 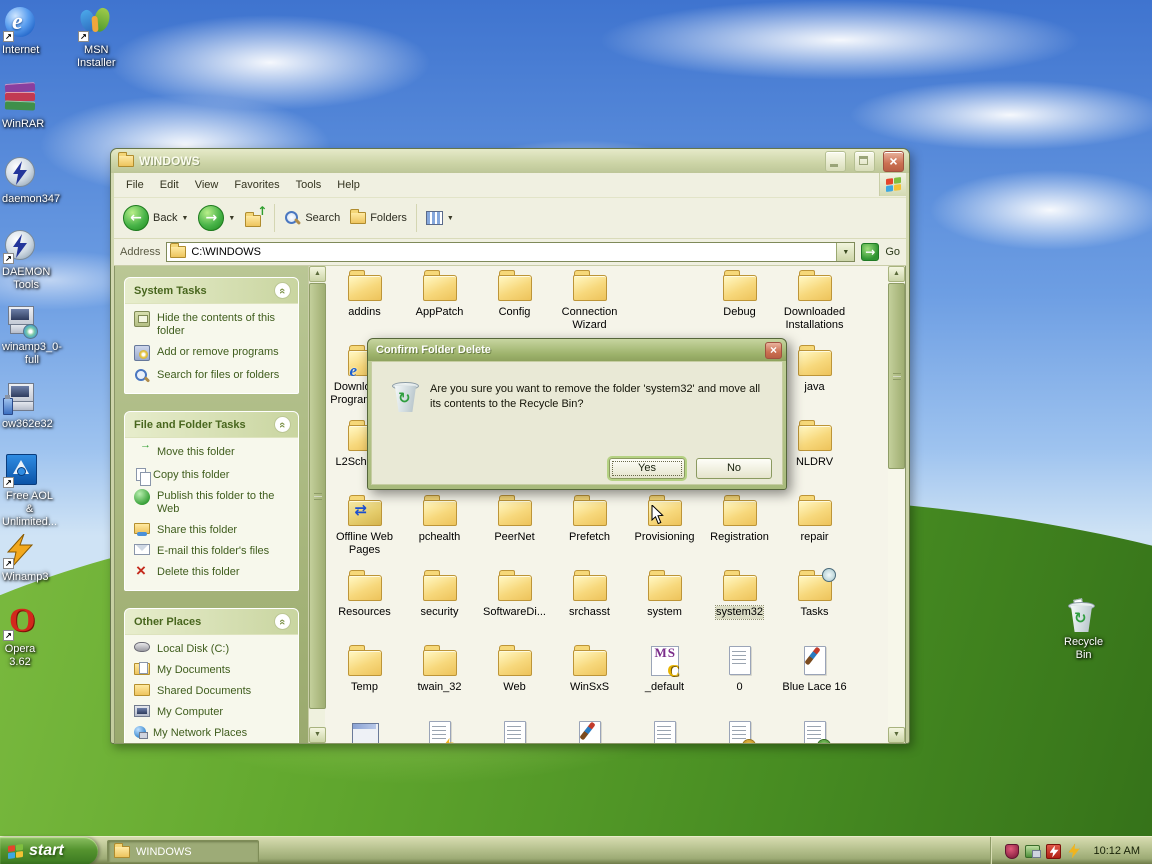 What do you see at coordinates (212, 712) in the screenshot?
I see `task-link: My Computer` at bounding box center [212, 712].